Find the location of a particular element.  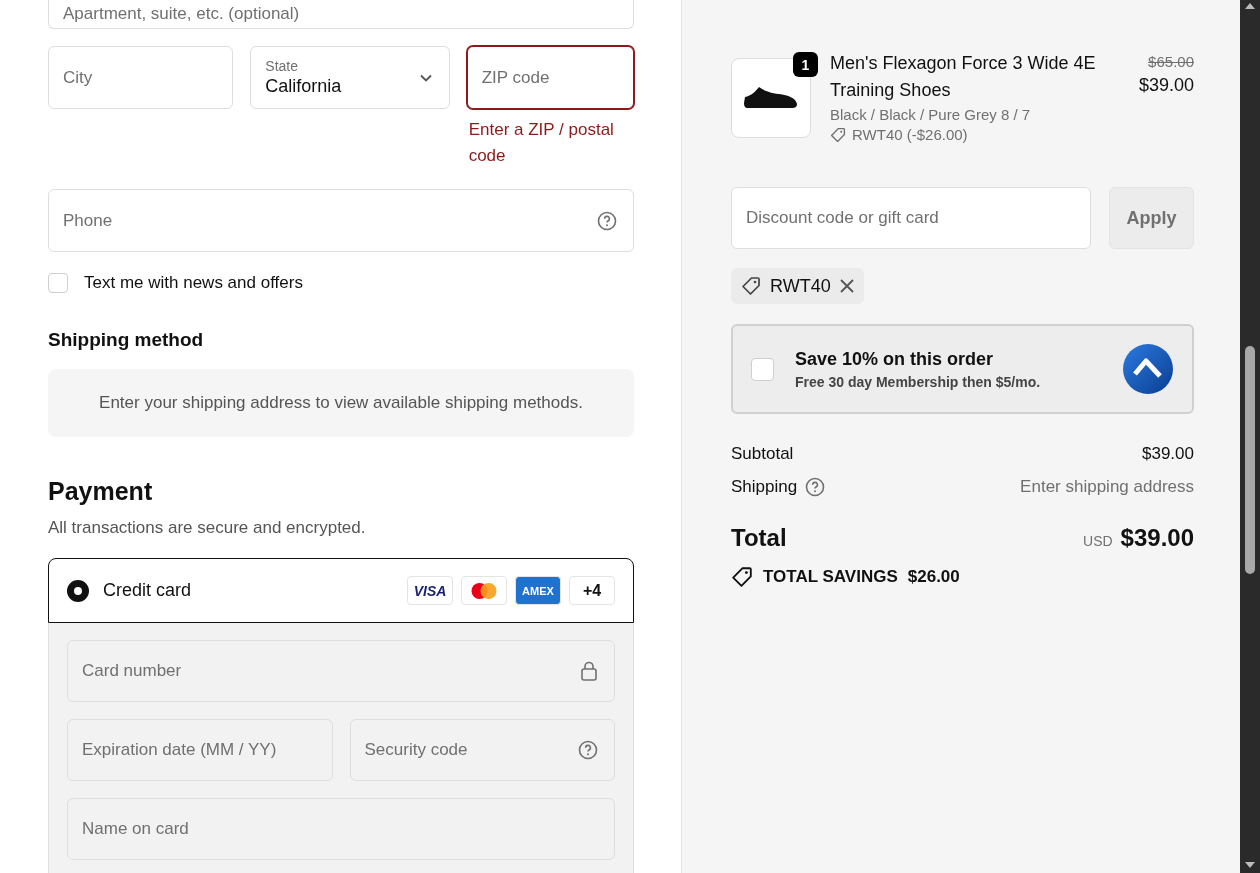

apply-button: Apply is located at coordinates (1151, 218).